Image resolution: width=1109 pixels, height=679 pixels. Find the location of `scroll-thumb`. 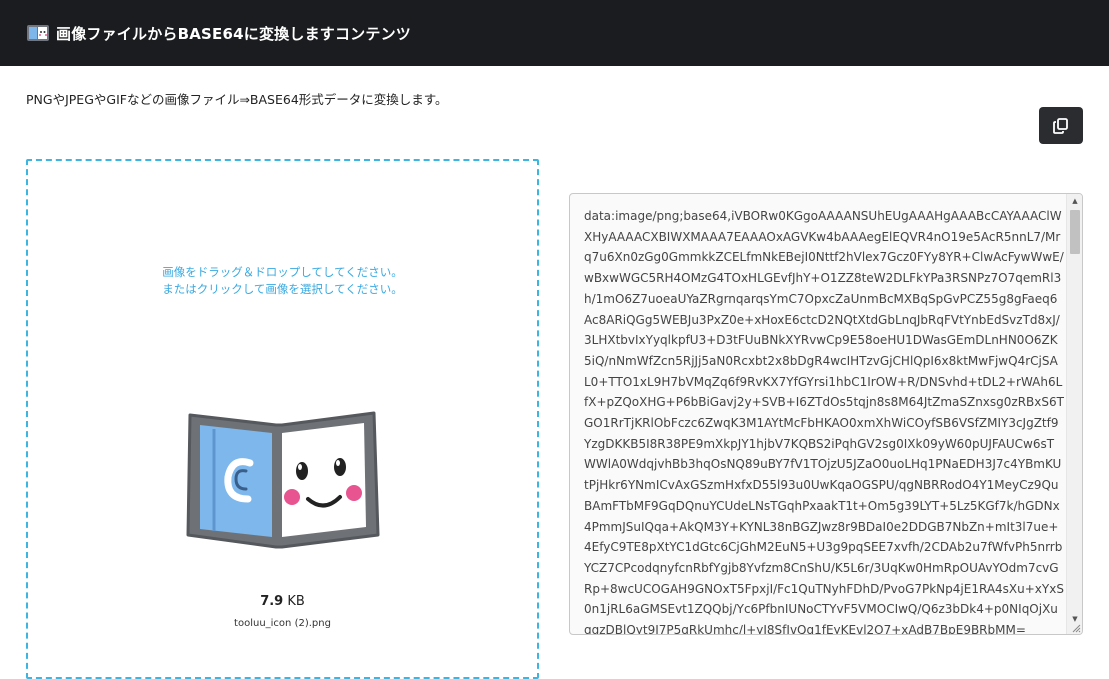

scroll-thumb is located at coordinates (1075, 232).